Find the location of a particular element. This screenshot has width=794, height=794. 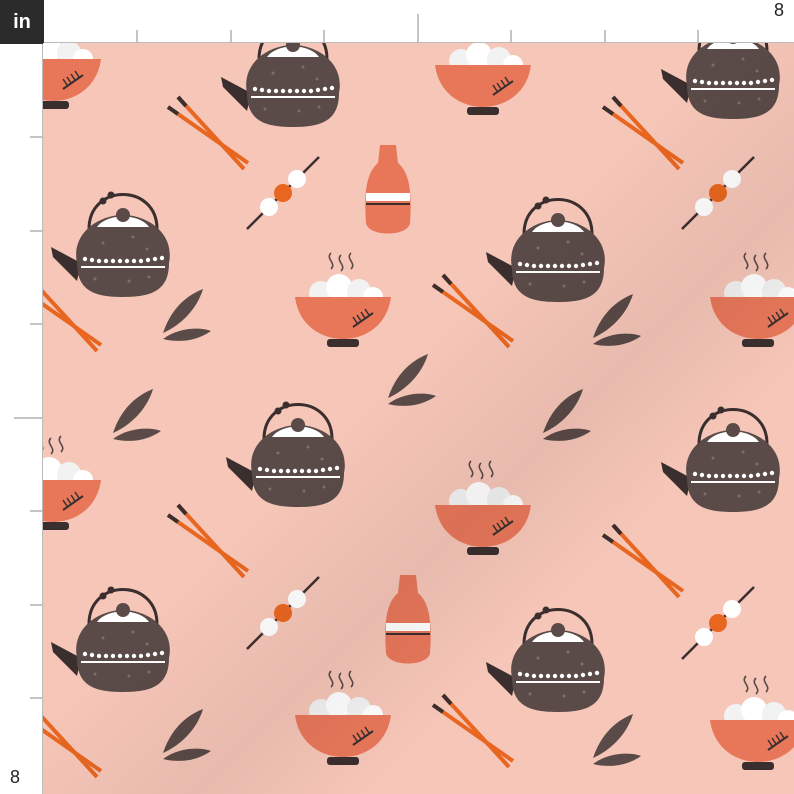

top-ruler-ticks is located at coordinates (417, 28).